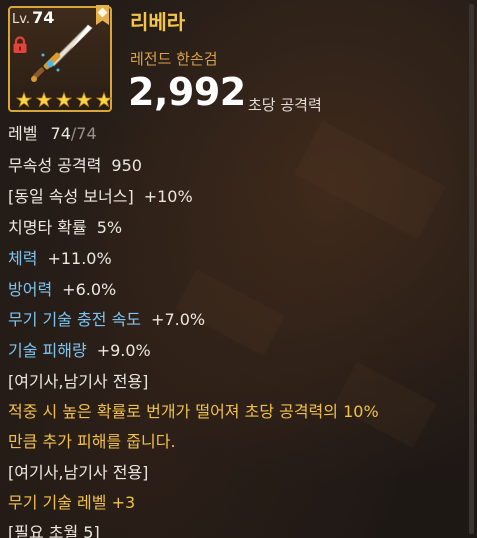 The height and width of the screenshot is (538, 477). I want to click on stat-value: 950, so click(126, 165).